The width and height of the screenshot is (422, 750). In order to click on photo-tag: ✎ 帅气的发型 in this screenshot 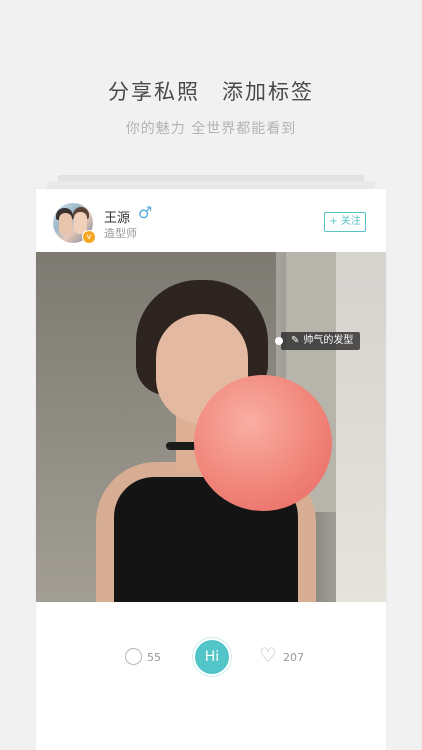, I will do `click(318, 341)`.